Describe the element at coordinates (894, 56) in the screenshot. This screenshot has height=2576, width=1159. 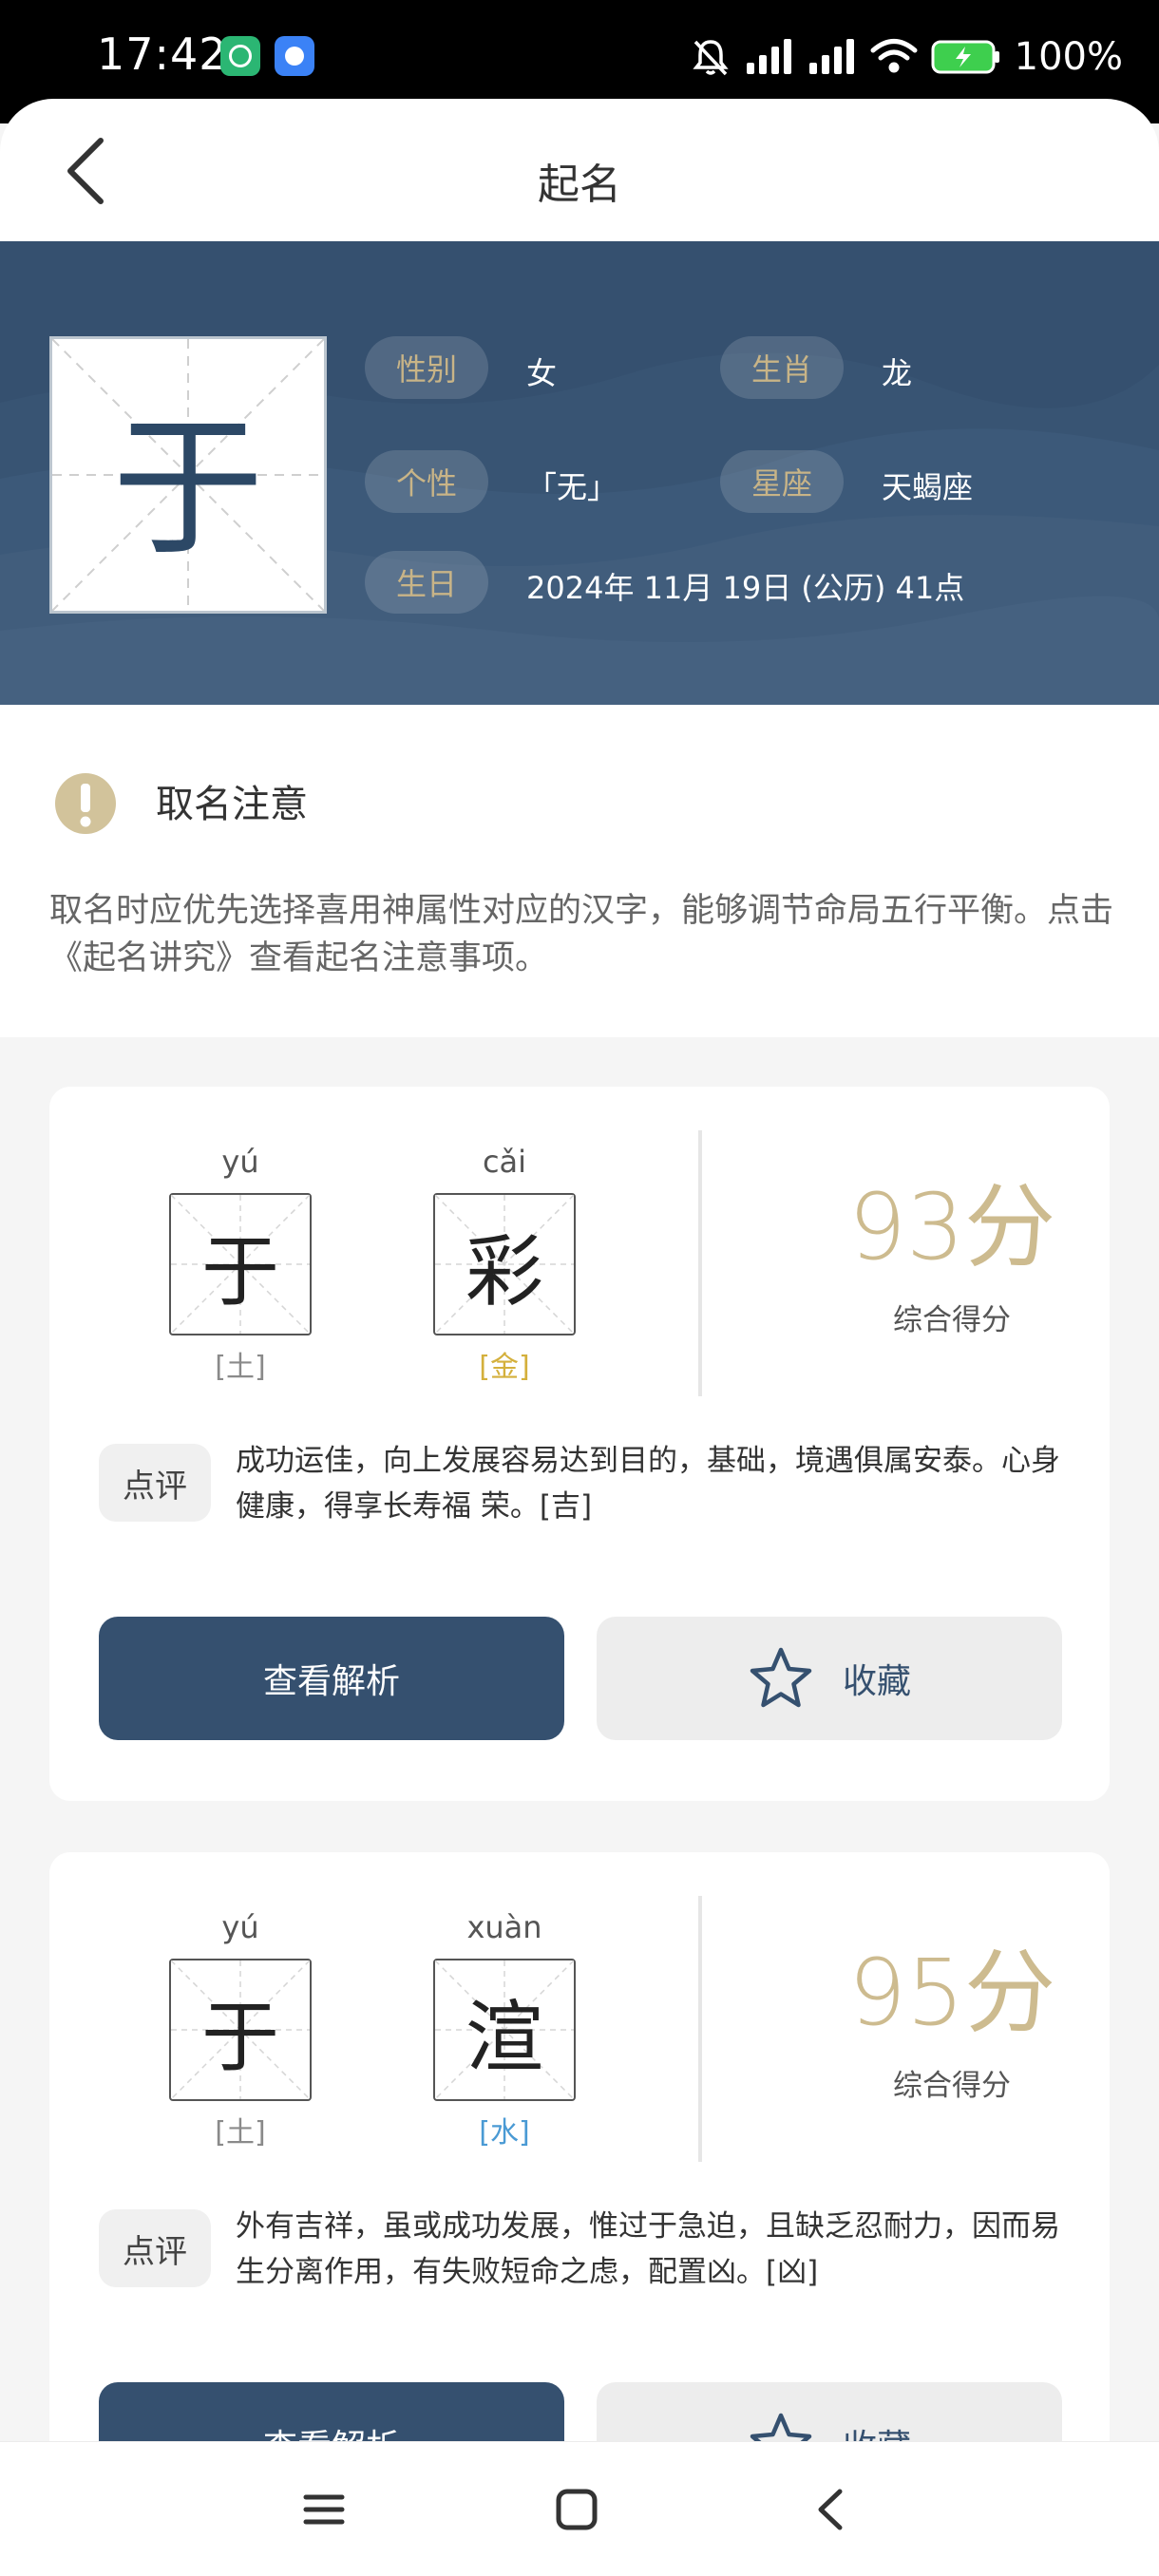
I see `wifi-icon` at that location.